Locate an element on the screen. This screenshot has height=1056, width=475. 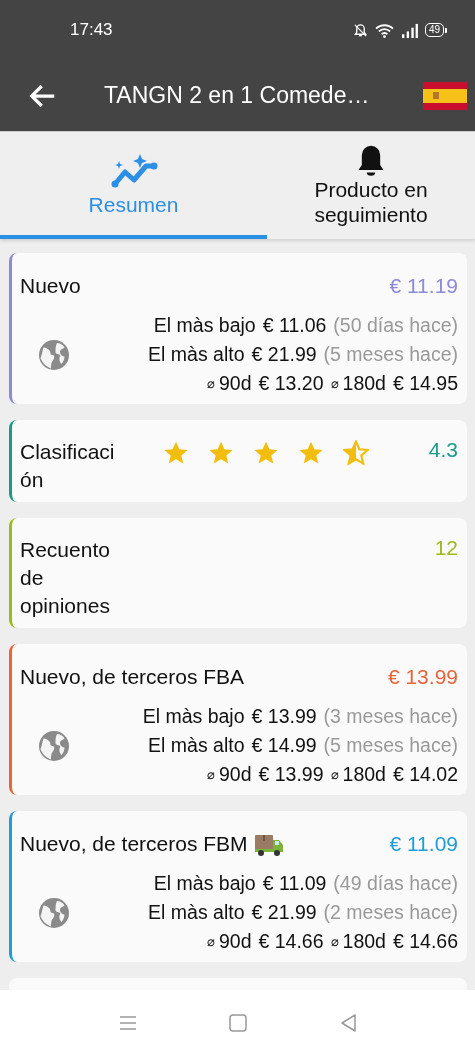
sparkle-chart-icon is located at coordinates (133, 170).